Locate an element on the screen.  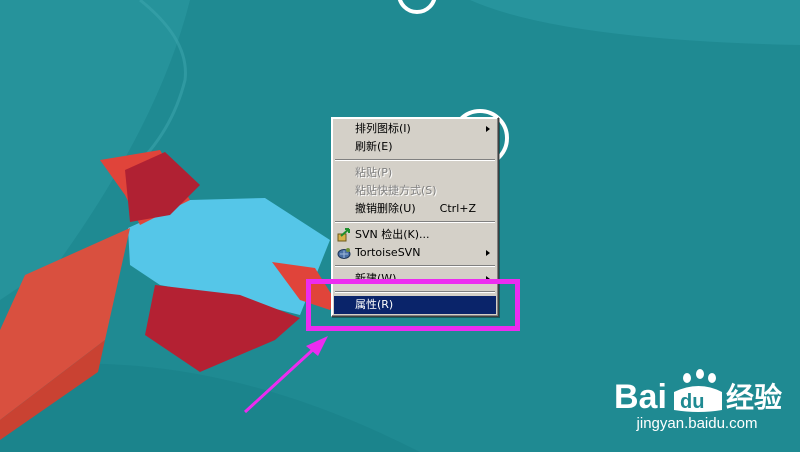
menu-item-label: 撤销删除(U) is located at coordinates (385, 208).